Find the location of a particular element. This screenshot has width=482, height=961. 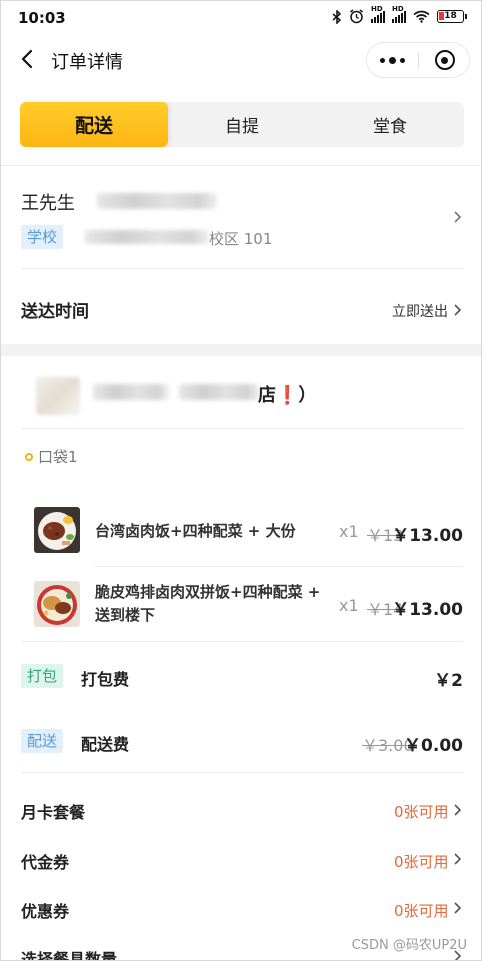

monthly-card-value: 0张可用 is located at coordinates (421, 812).